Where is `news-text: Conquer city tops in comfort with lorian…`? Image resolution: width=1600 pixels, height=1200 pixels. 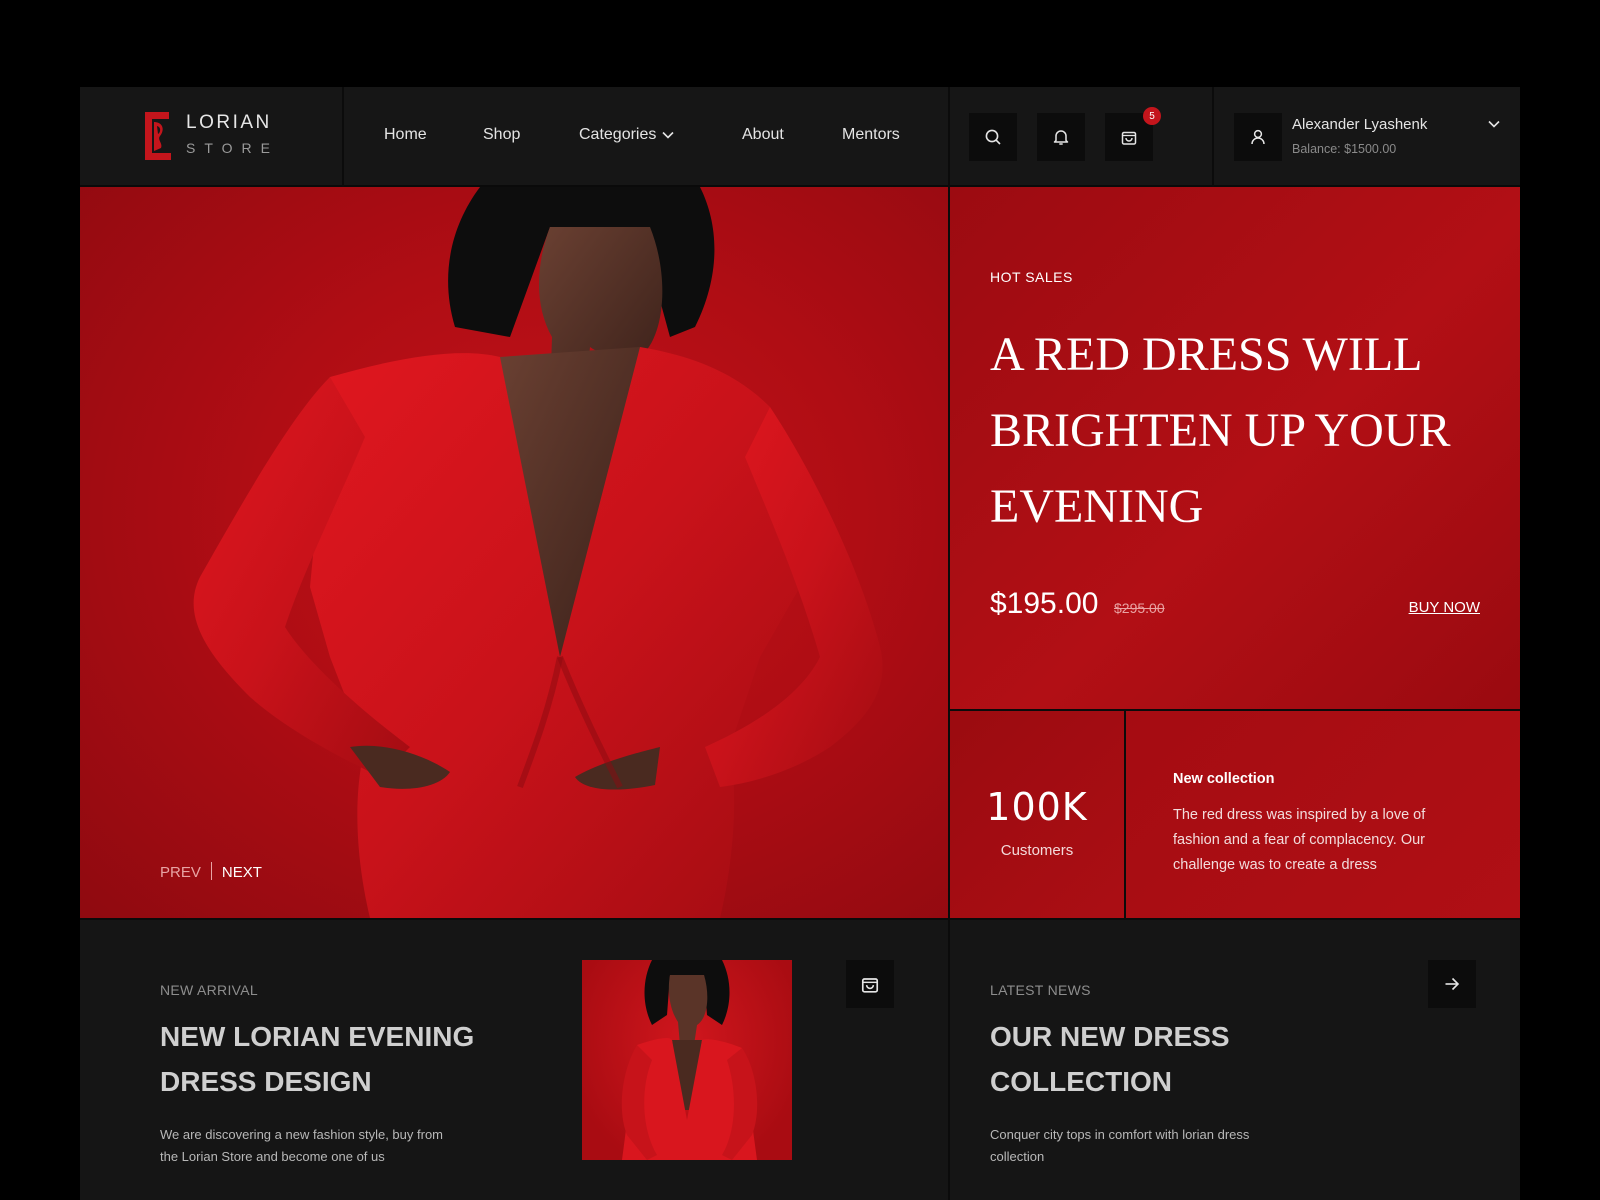 news-text: Conquer city tops in comfort with lorian… is located at coordinates (1120, 1145).